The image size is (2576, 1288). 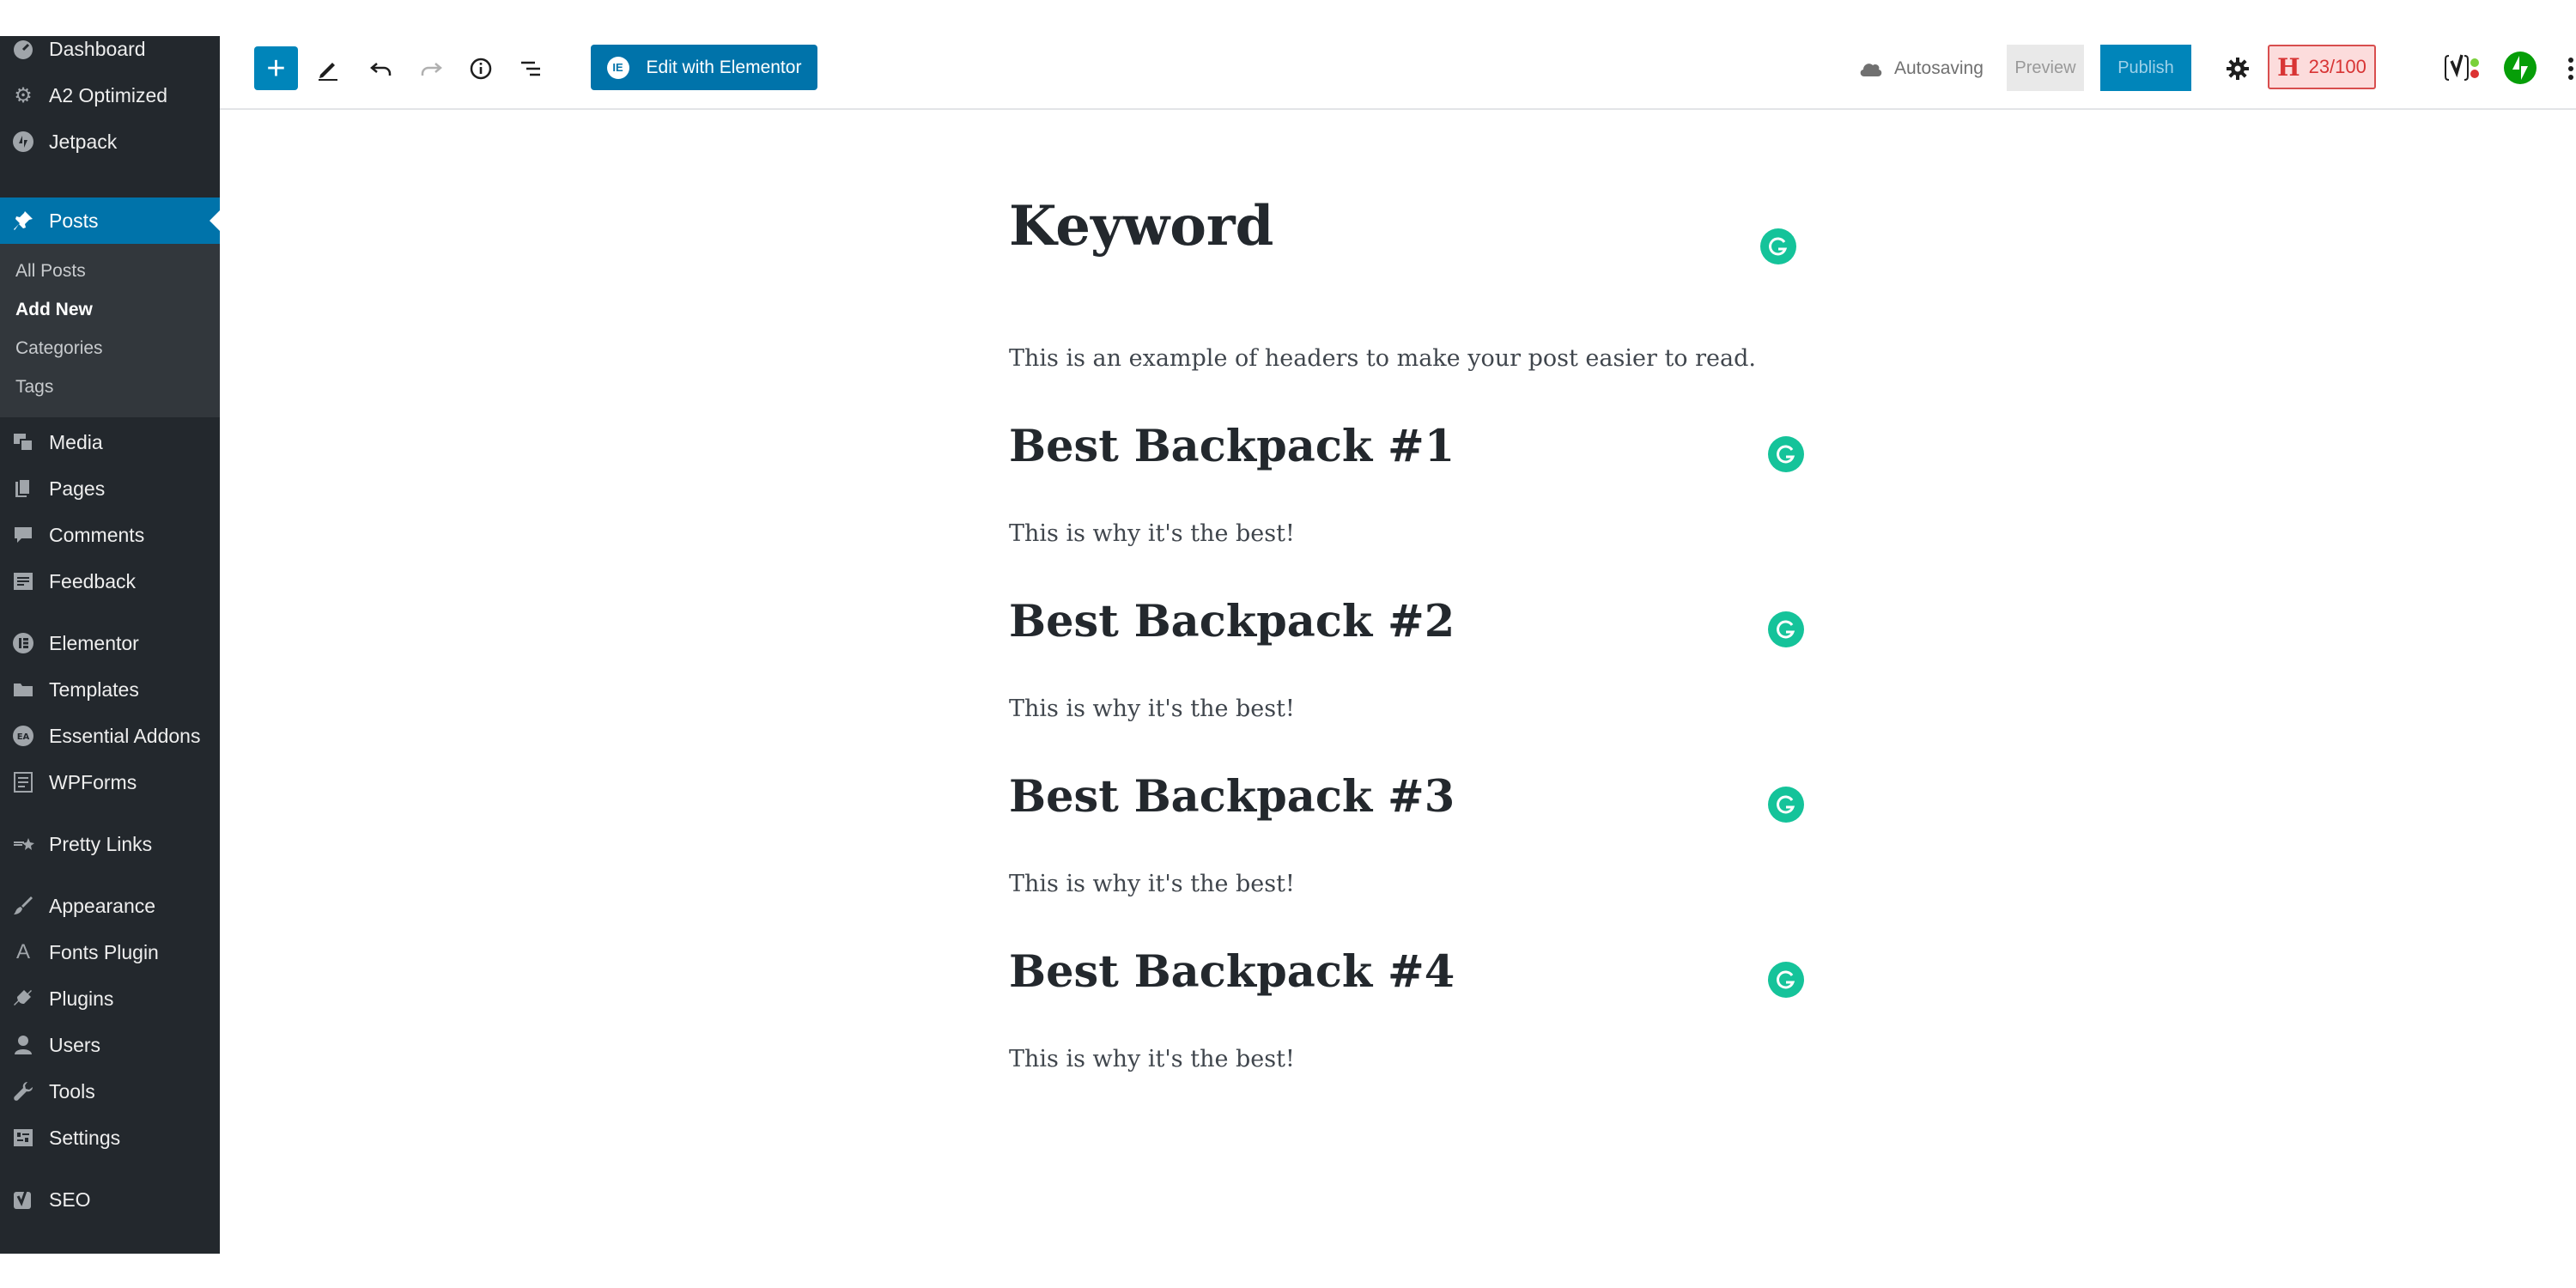 I want to click on list-outline-icon, so click(x=530, y=69).